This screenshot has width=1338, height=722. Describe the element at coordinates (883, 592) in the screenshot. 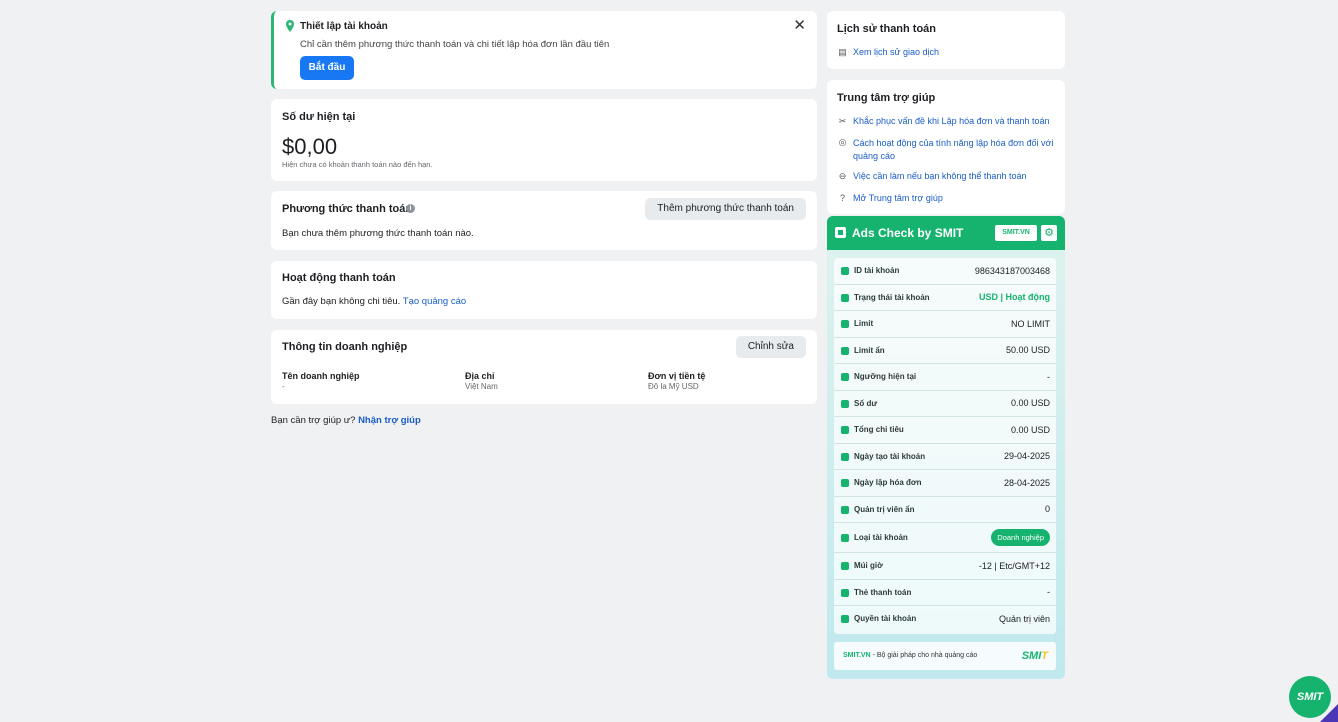

I see `row-label: Thẻ thanh toán` at that location.